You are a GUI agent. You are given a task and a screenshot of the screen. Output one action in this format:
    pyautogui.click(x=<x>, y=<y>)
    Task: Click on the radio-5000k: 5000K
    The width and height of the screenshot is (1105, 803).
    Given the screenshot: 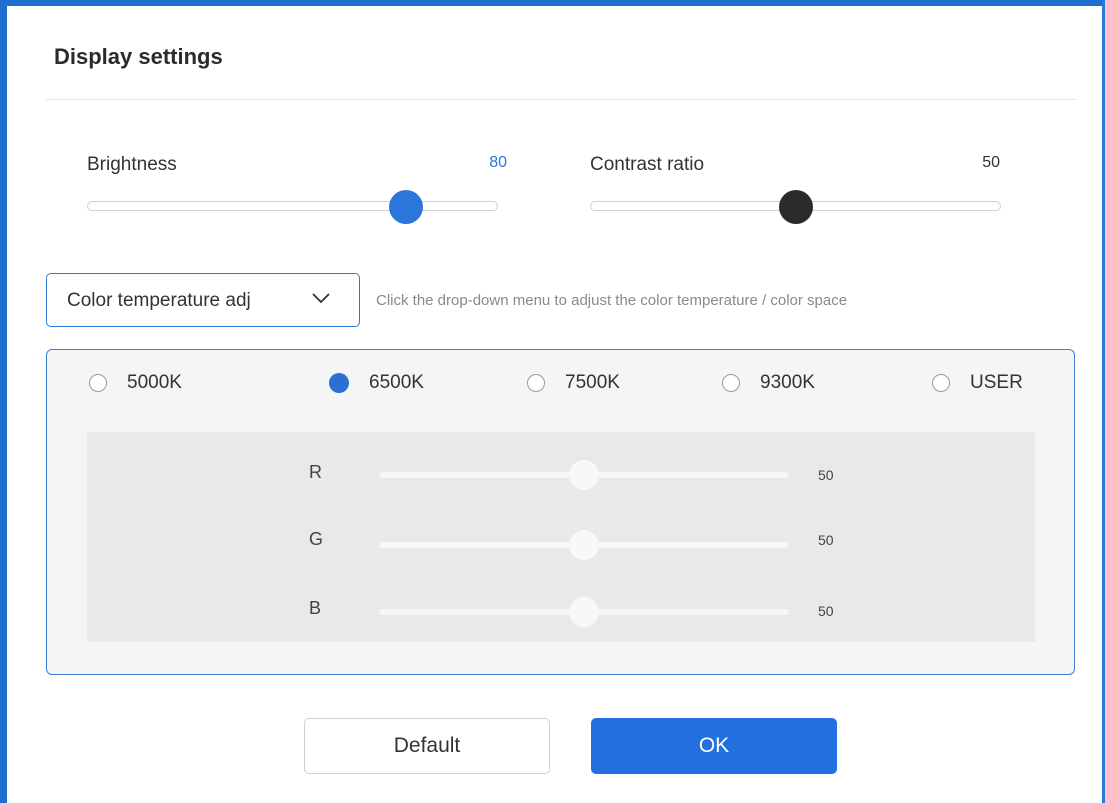 What is the action you would take?
    pyautogui.click(x=135, y=383)
    